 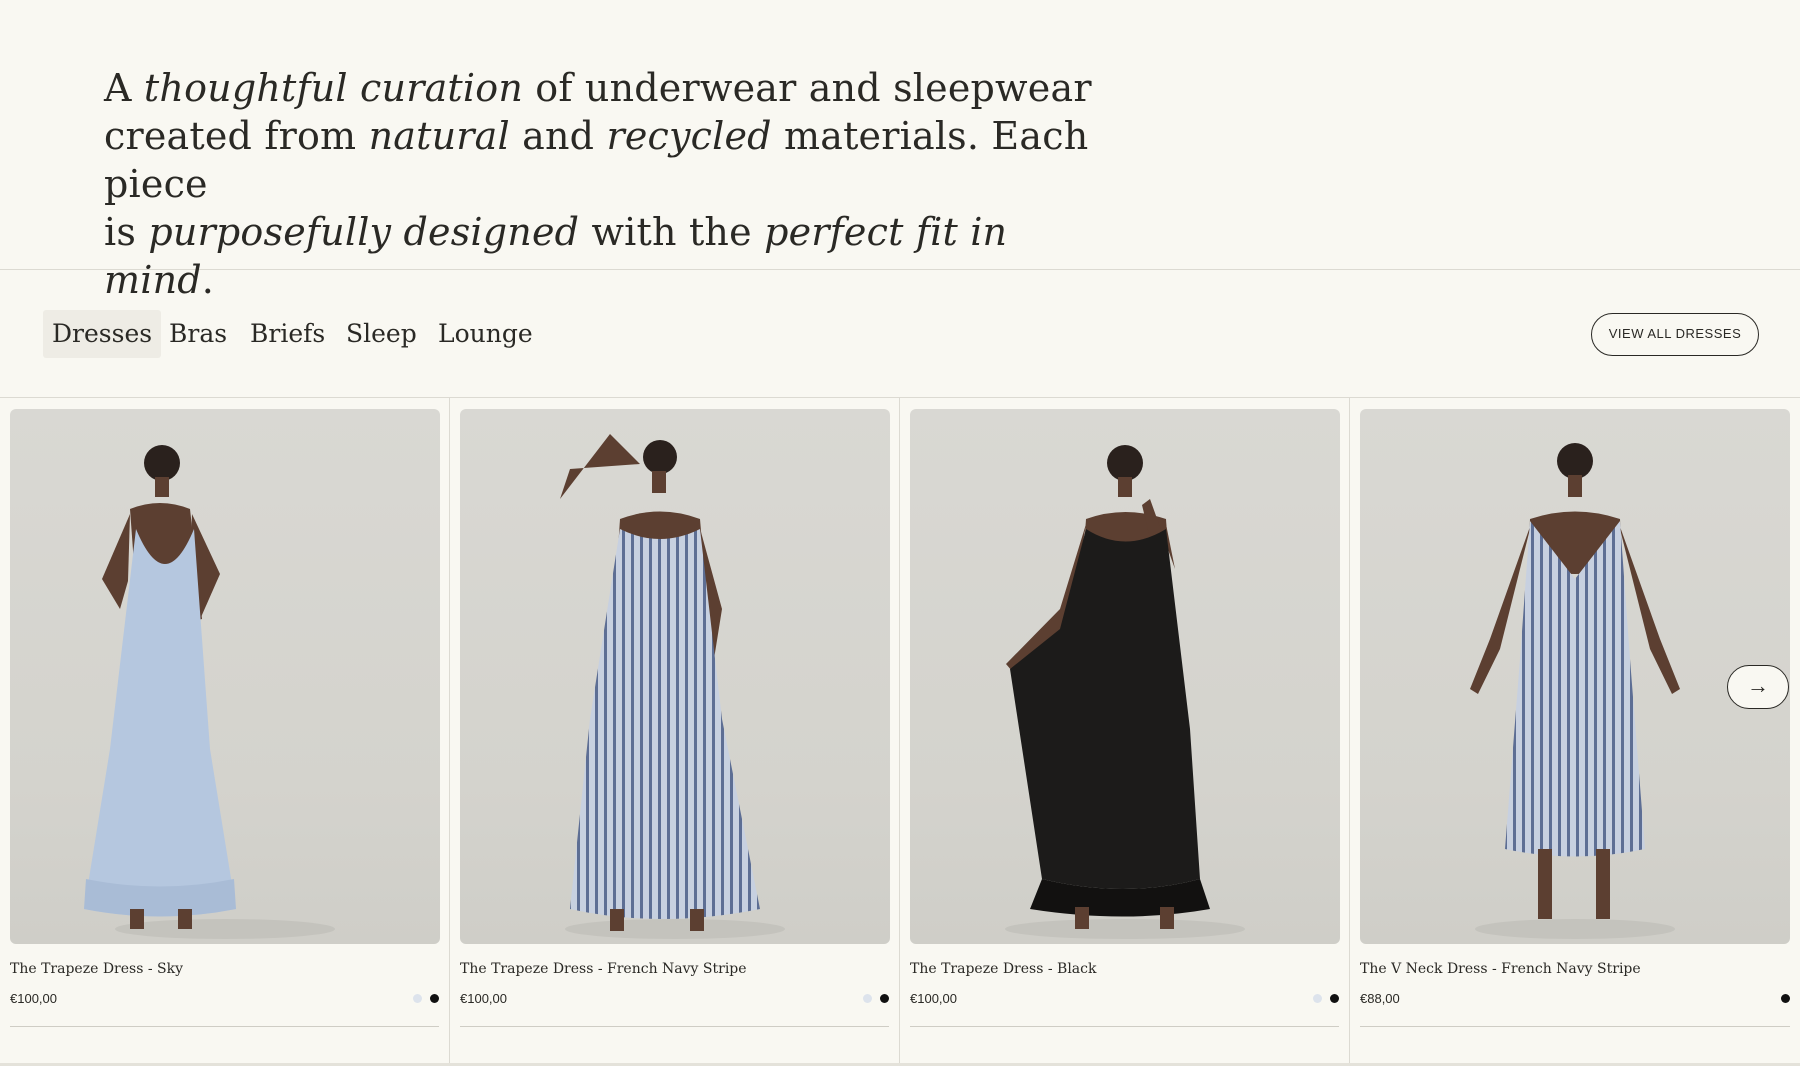 What do you see at coordinates (209, 692) in the screenshot?
I see `dress-back-illustration` at bounding box center [209, 692].